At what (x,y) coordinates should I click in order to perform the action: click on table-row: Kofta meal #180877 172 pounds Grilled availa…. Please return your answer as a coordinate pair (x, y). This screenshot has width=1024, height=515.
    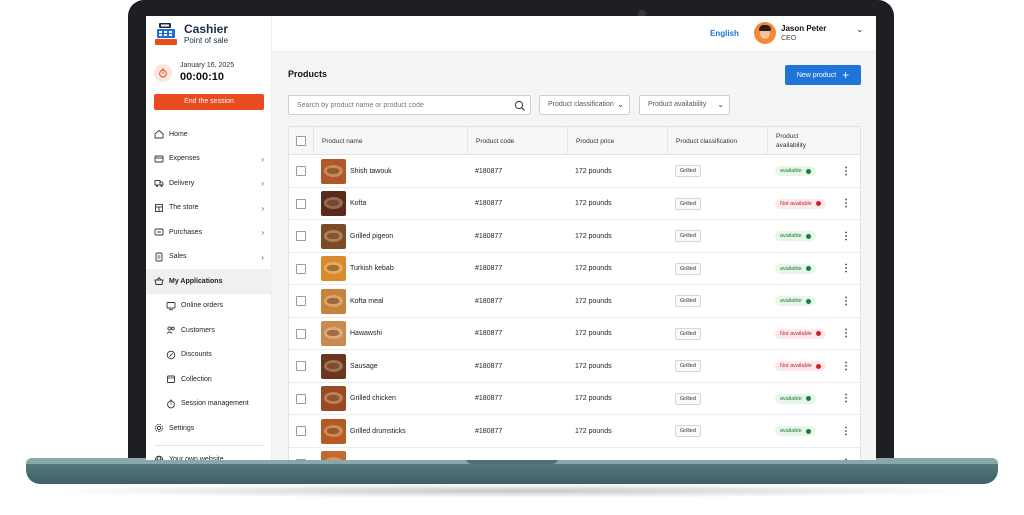
    Looking at the image, I should click on (574, 301).